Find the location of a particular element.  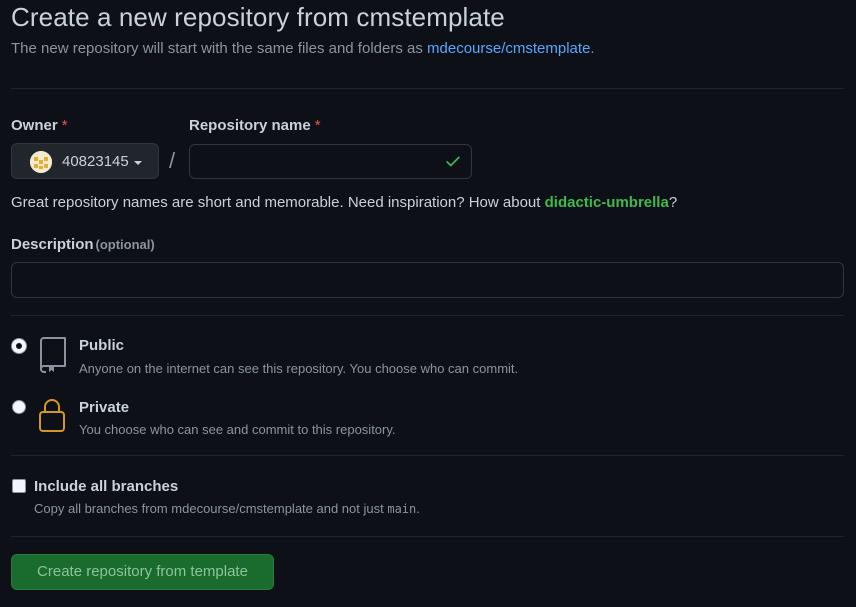

template-link: mdecourse/cmstemplate is located at coordinates (508, 48).